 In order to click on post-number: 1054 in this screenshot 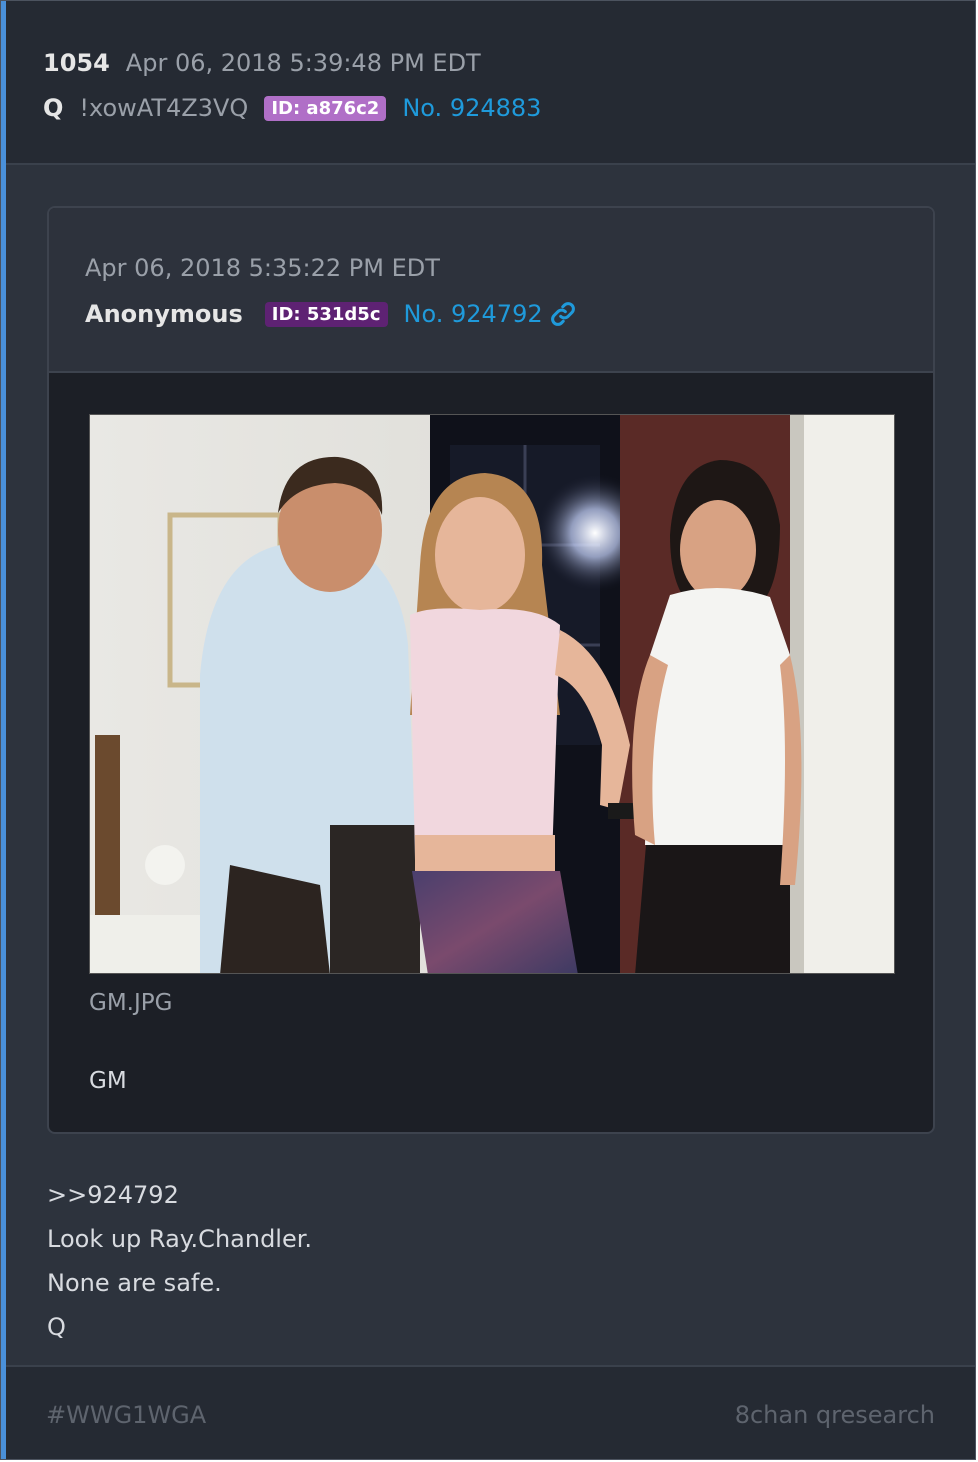, I will do `click(76, 63)`.